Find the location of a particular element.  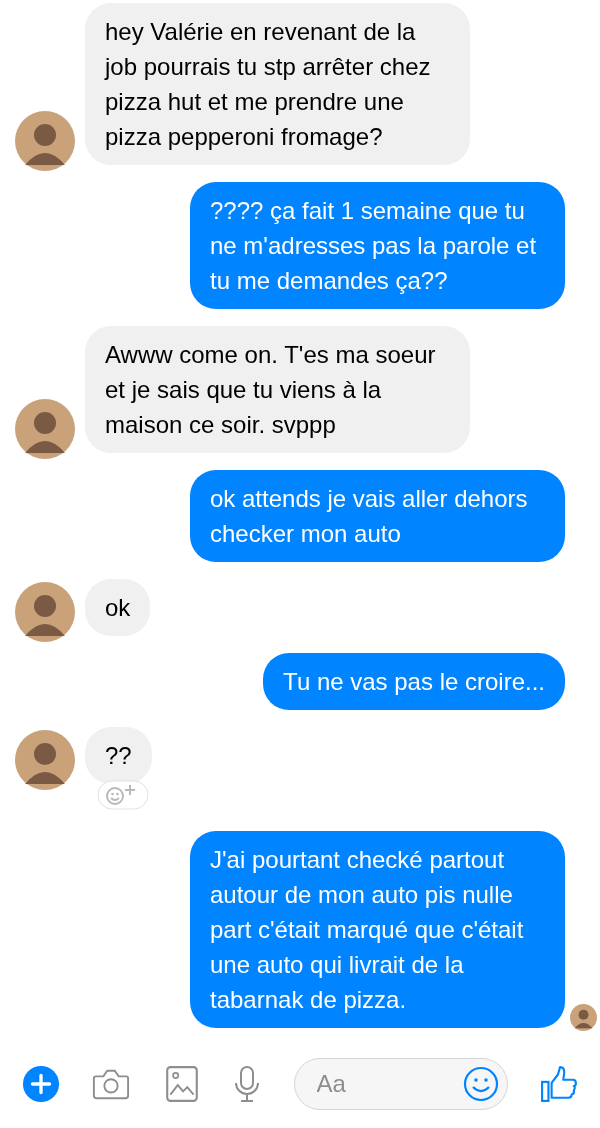

message-bubble: ?? is located at coordinates (118, 755).